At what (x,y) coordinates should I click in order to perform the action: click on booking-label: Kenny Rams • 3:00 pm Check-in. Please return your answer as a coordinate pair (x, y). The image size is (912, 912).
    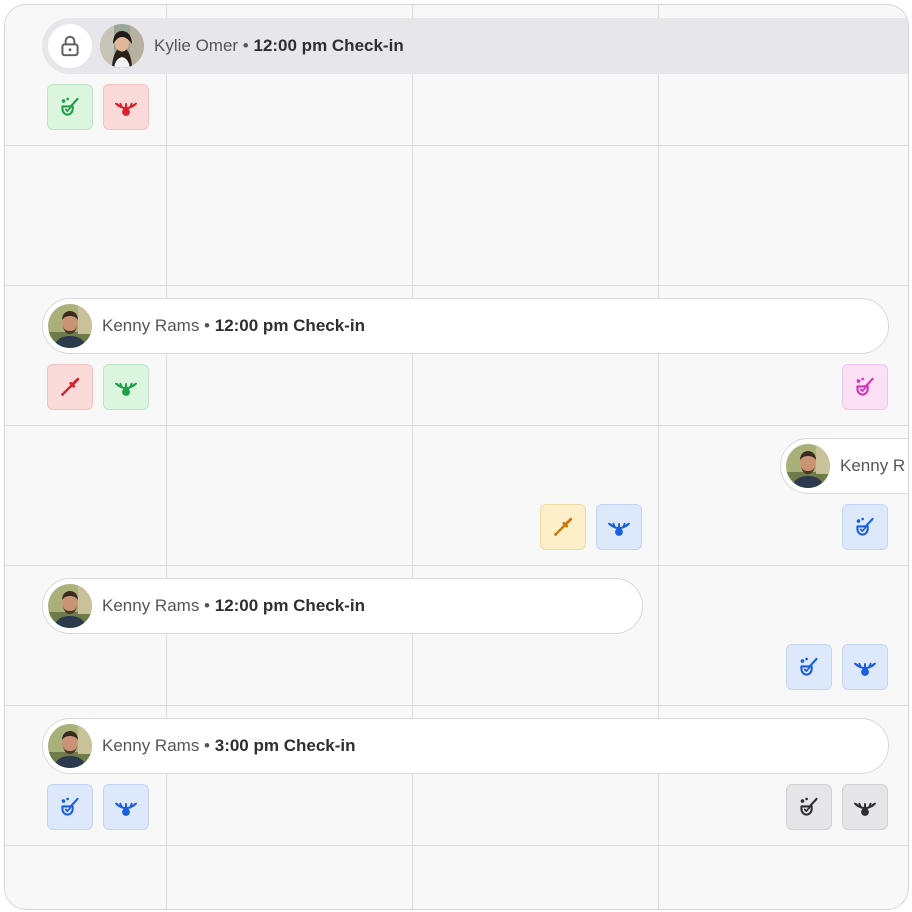
    Looking at the image, I should click on (229, 746).